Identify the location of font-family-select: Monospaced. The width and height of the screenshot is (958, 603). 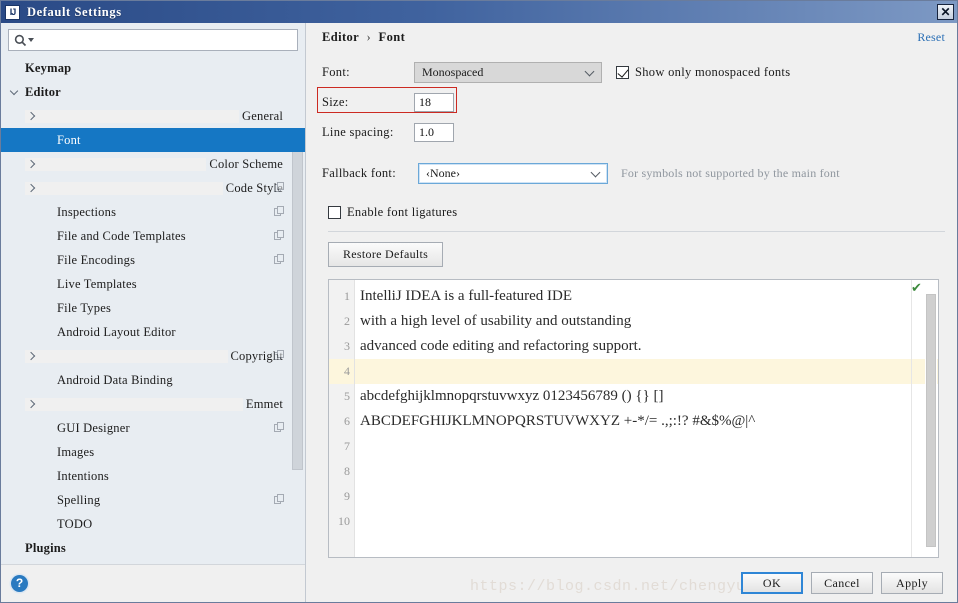
(508, 72).